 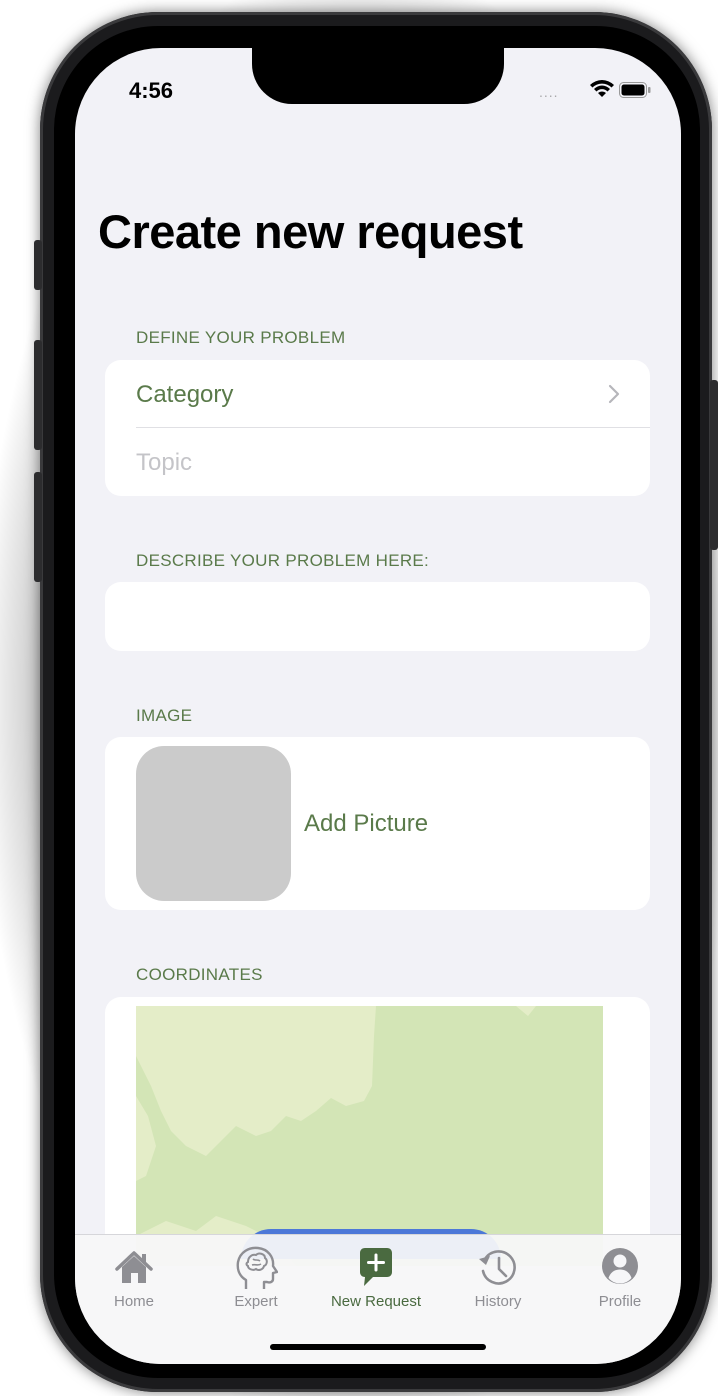 I want to click on tab-label: Home, so click(x=133, y=1301).